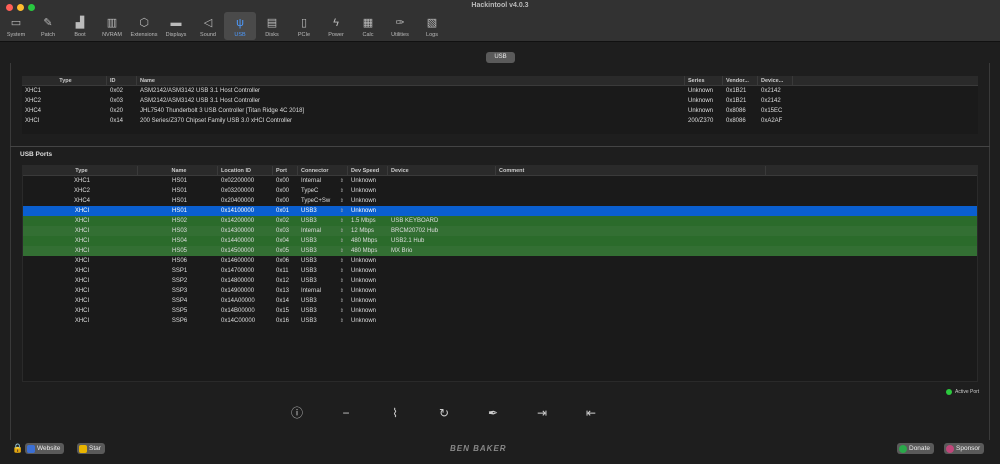 The image size is (1000, 464). I want to click on controllers-col-header: Series, so click(704, 80).